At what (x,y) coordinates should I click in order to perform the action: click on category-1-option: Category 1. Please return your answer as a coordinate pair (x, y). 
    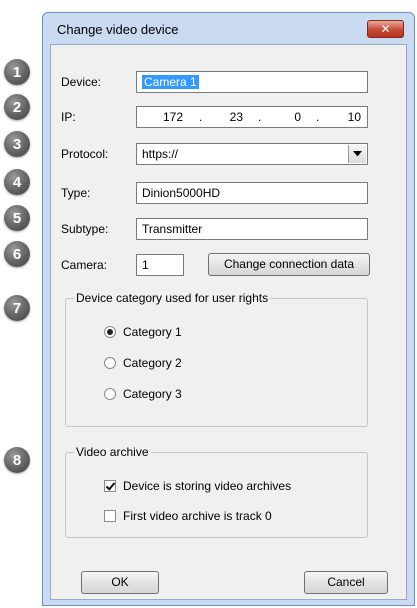
    Looking at the image, I should click on (143, 332).